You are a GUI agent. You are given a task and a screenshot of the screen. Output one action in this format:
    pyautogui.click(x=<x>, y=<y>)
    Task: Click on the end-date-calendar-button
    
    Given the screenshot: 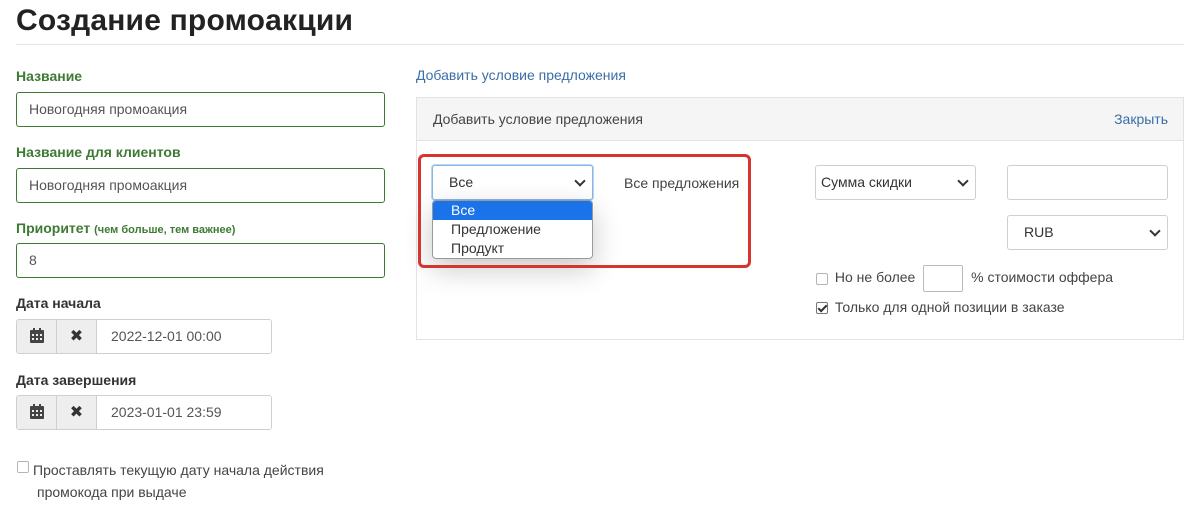 What is the action you would take?
    pyautogui.click(x=37, y=412)
    